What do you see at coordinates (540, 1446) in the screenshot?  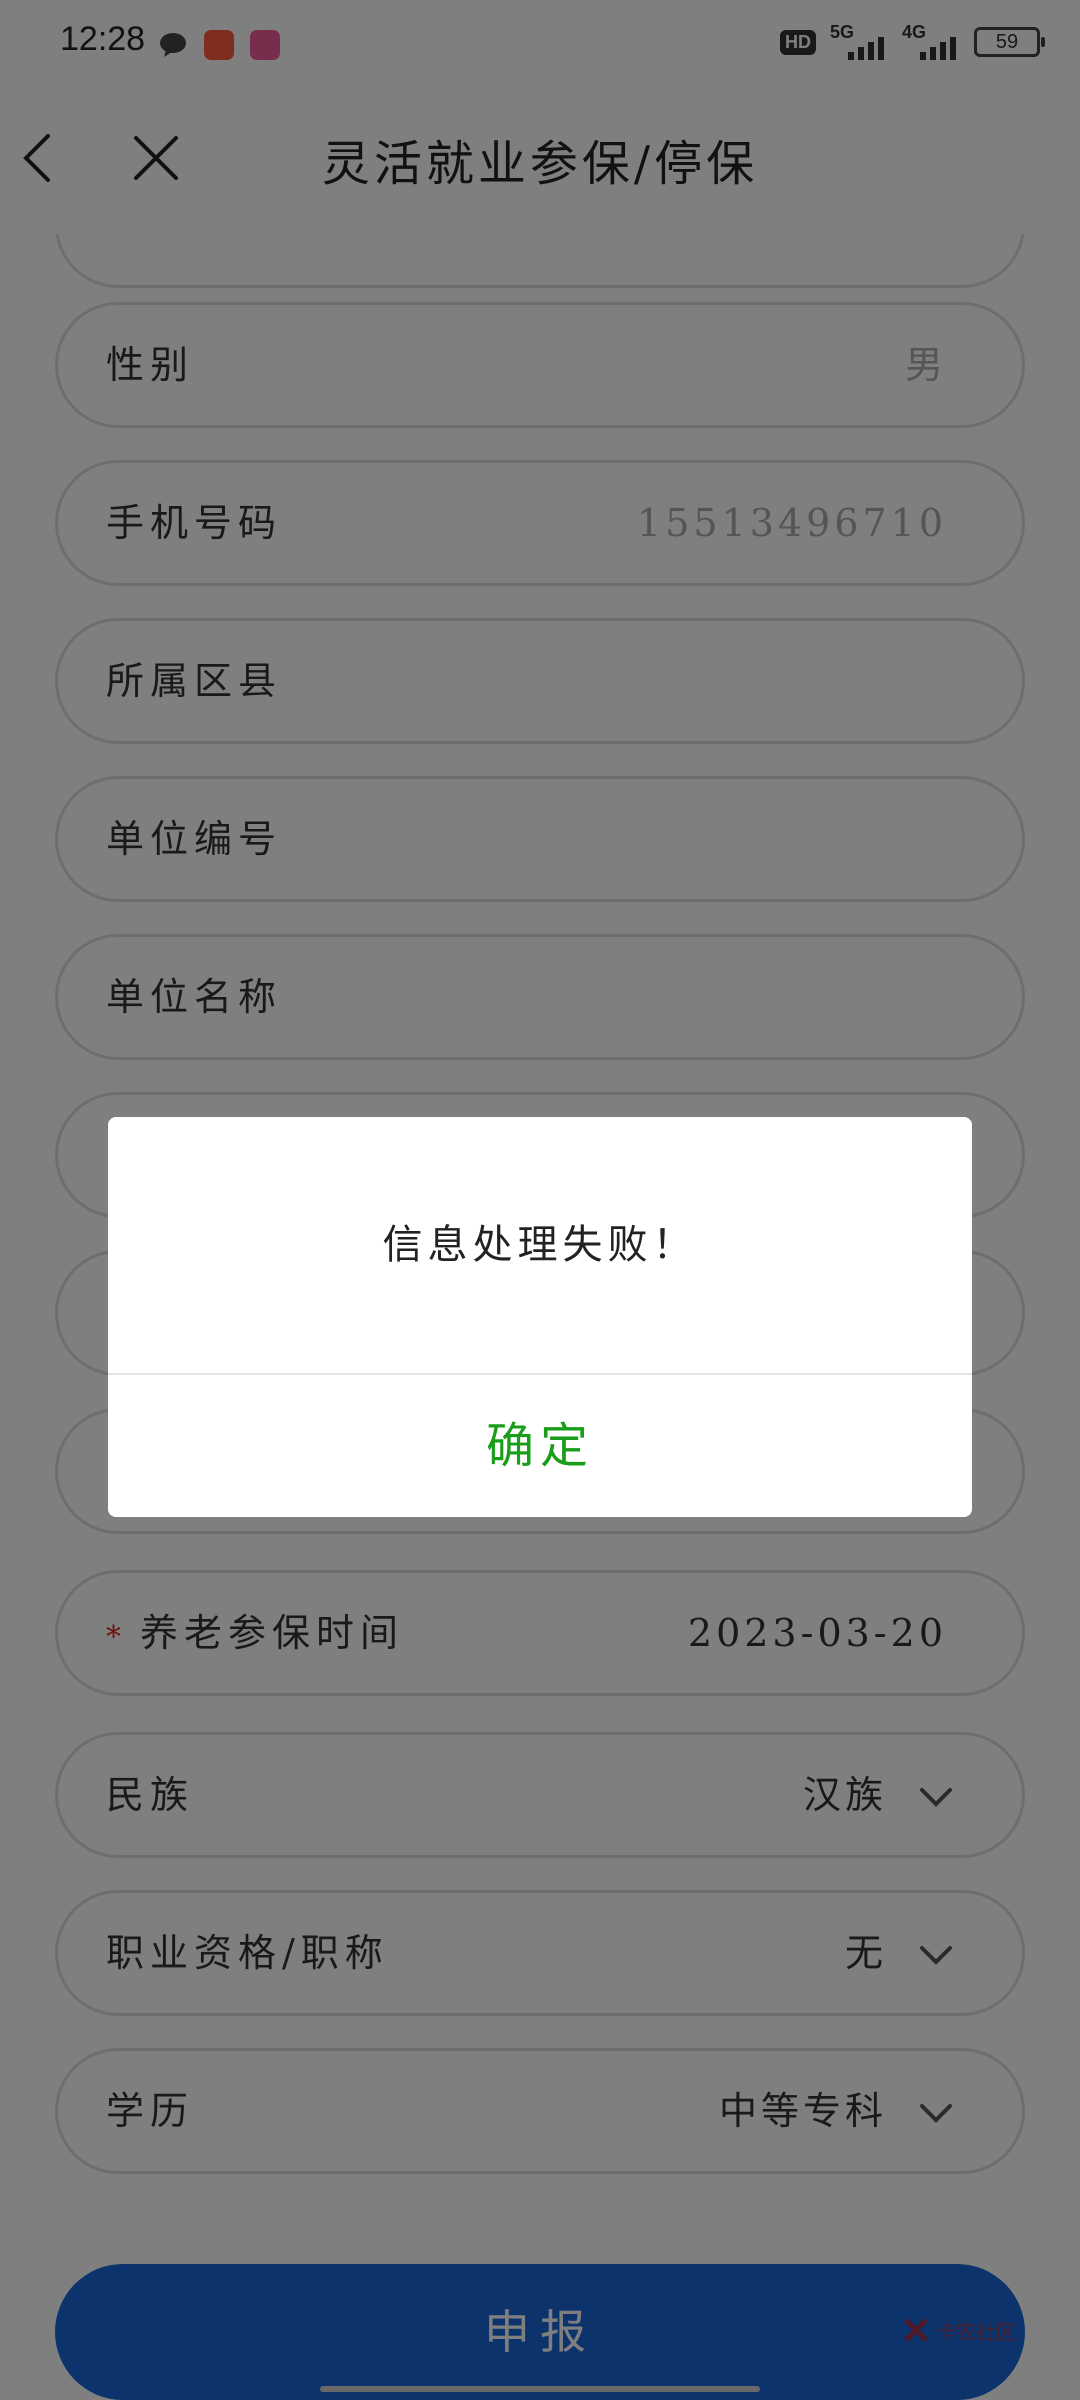 I see `confirm-button: 确定` at bounding box center [540, 1446].